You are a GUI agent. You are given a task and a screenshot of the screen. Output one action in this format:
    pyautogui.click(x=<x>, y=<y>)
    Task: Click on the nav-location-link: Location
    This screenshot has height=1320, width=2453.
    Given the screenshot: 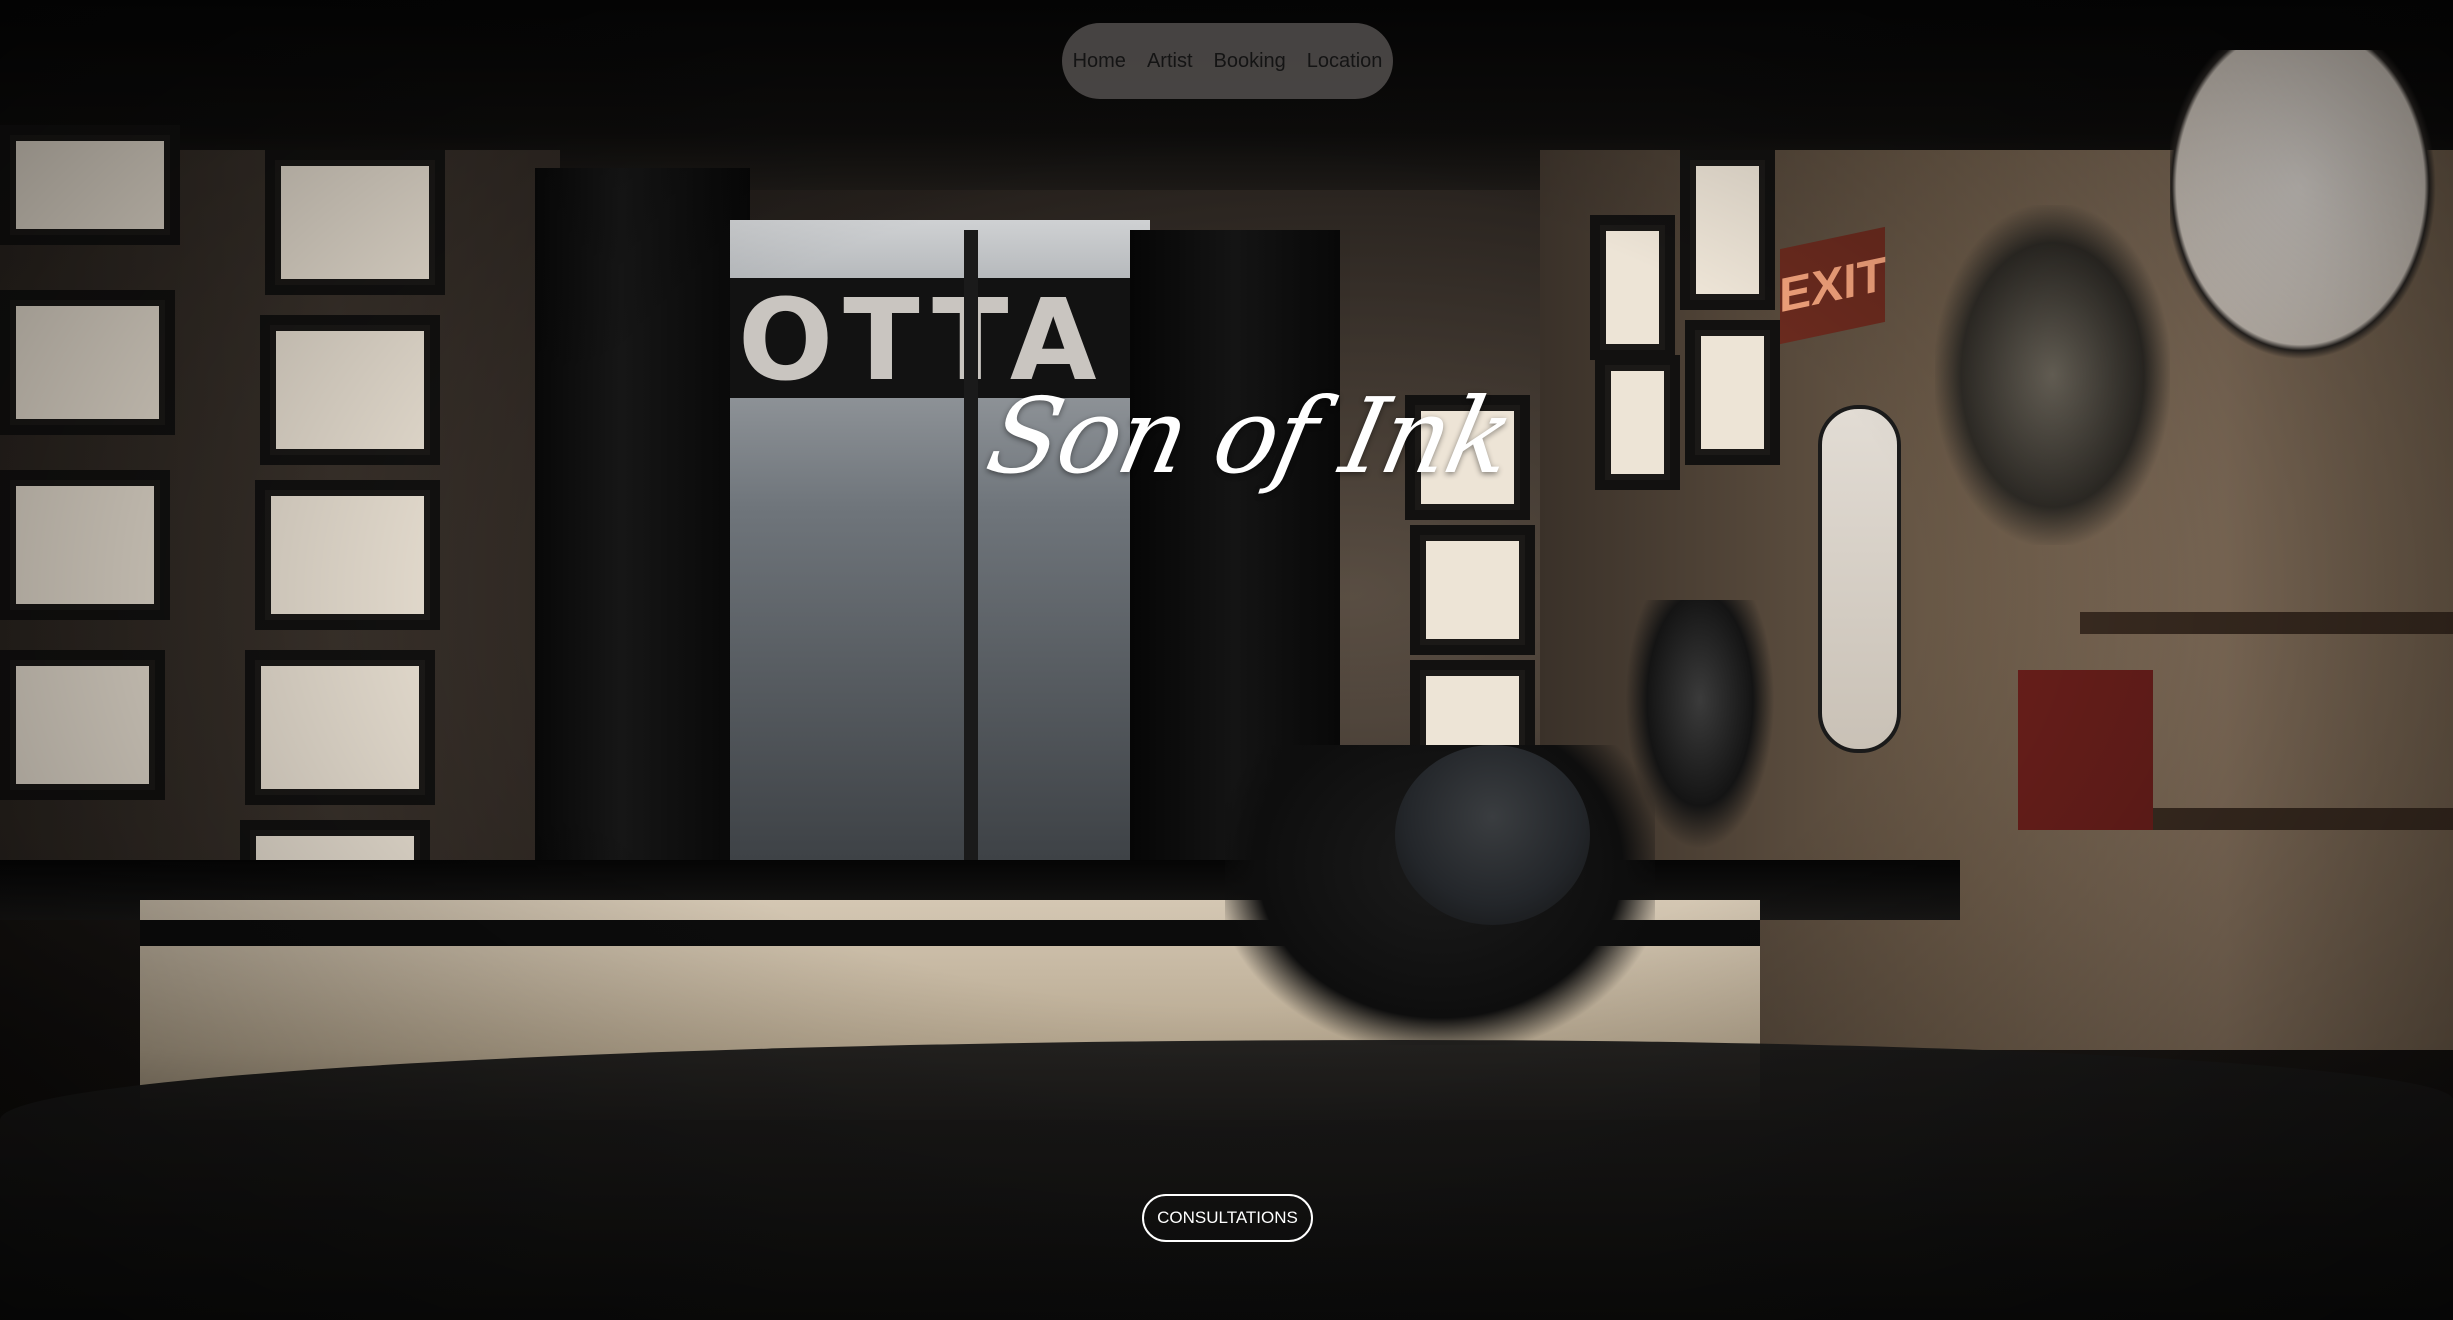 What is the action you would take?
    pyautogui.click(x=1345, y=61)
    